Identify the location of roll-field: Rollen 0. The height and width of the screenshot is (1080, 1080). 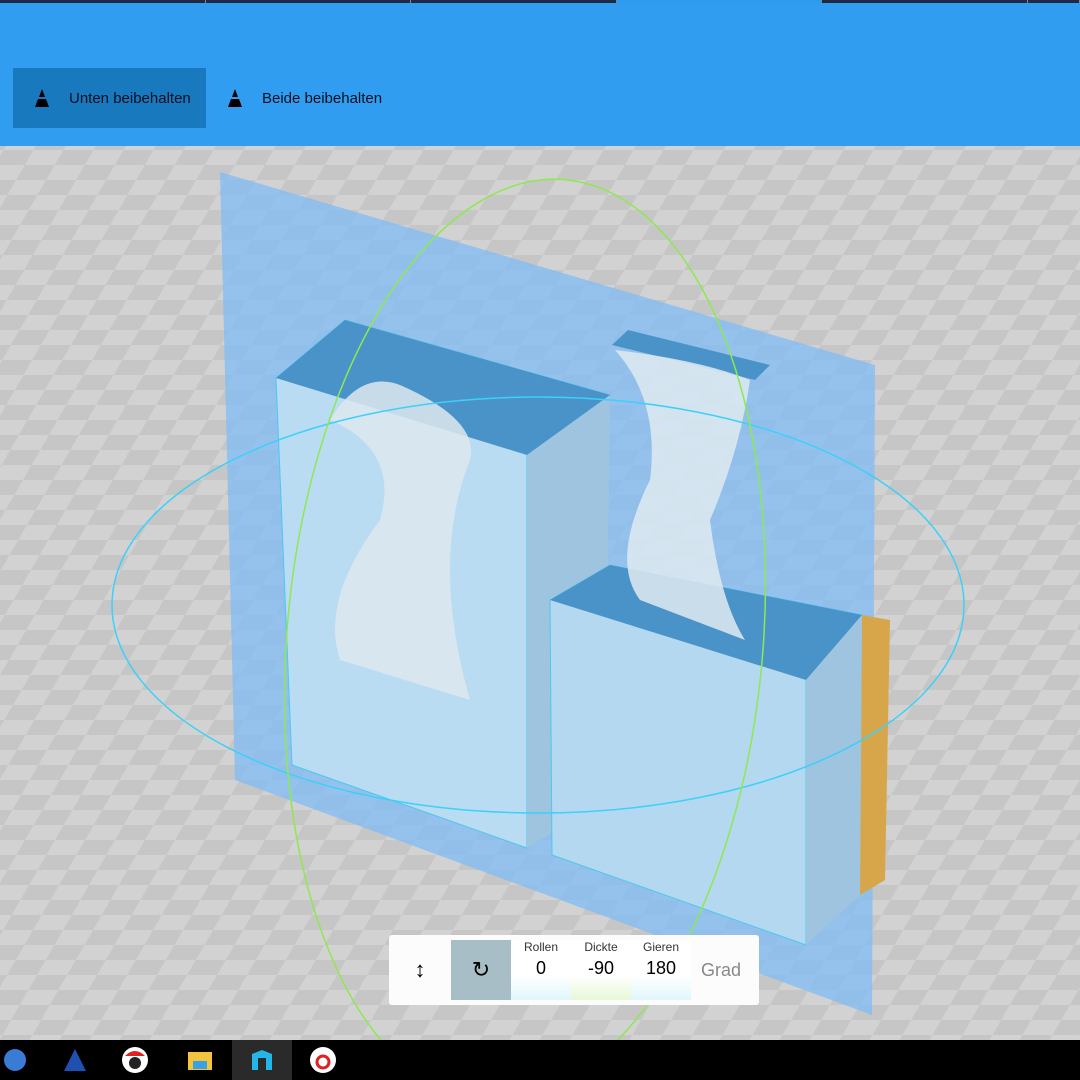
(541, 970).